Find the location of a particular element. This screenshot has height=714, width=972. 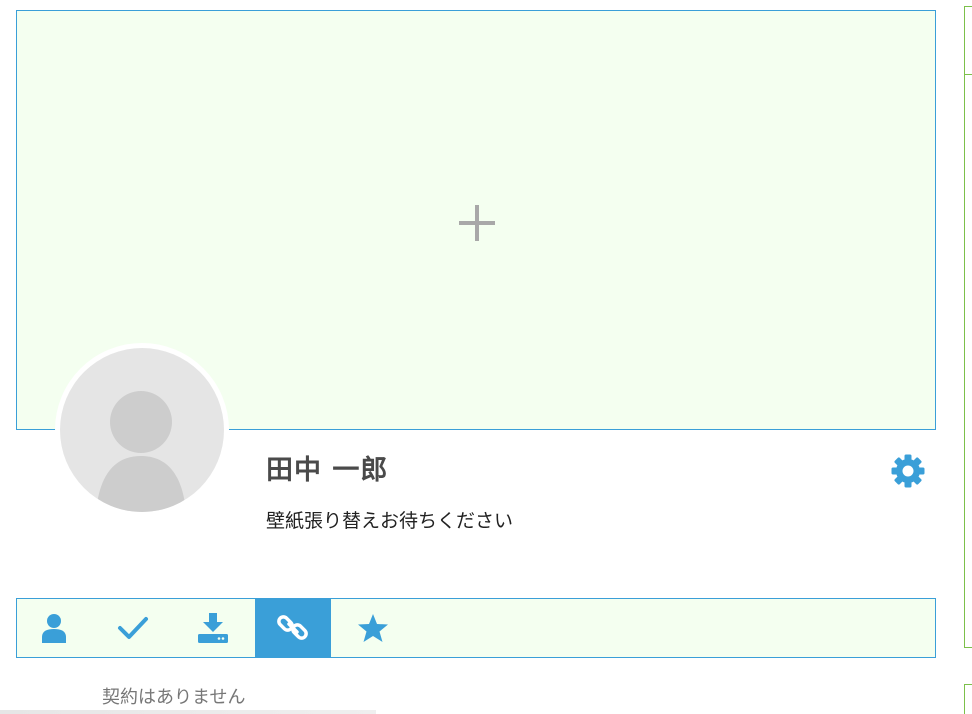

bottom-divider is located at coordinates (188, 712).